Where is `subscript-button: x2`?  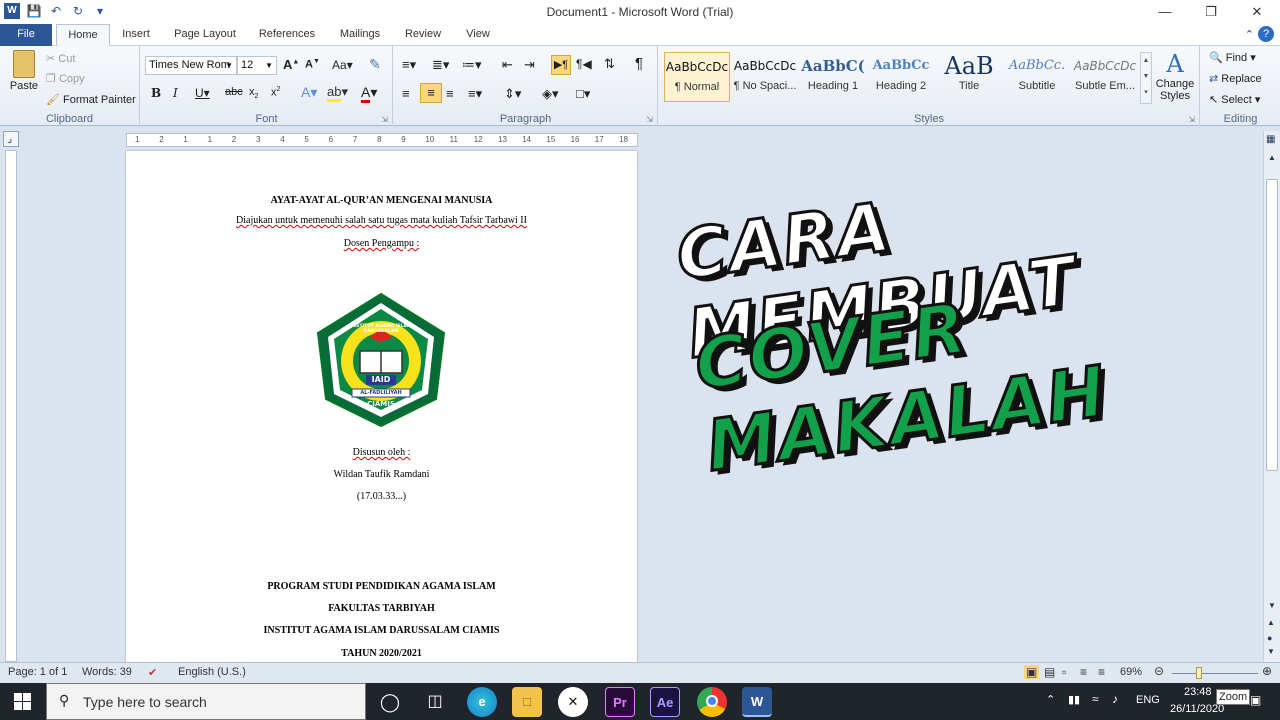
subscript-button: x2 is located at coordinates (253, 93).